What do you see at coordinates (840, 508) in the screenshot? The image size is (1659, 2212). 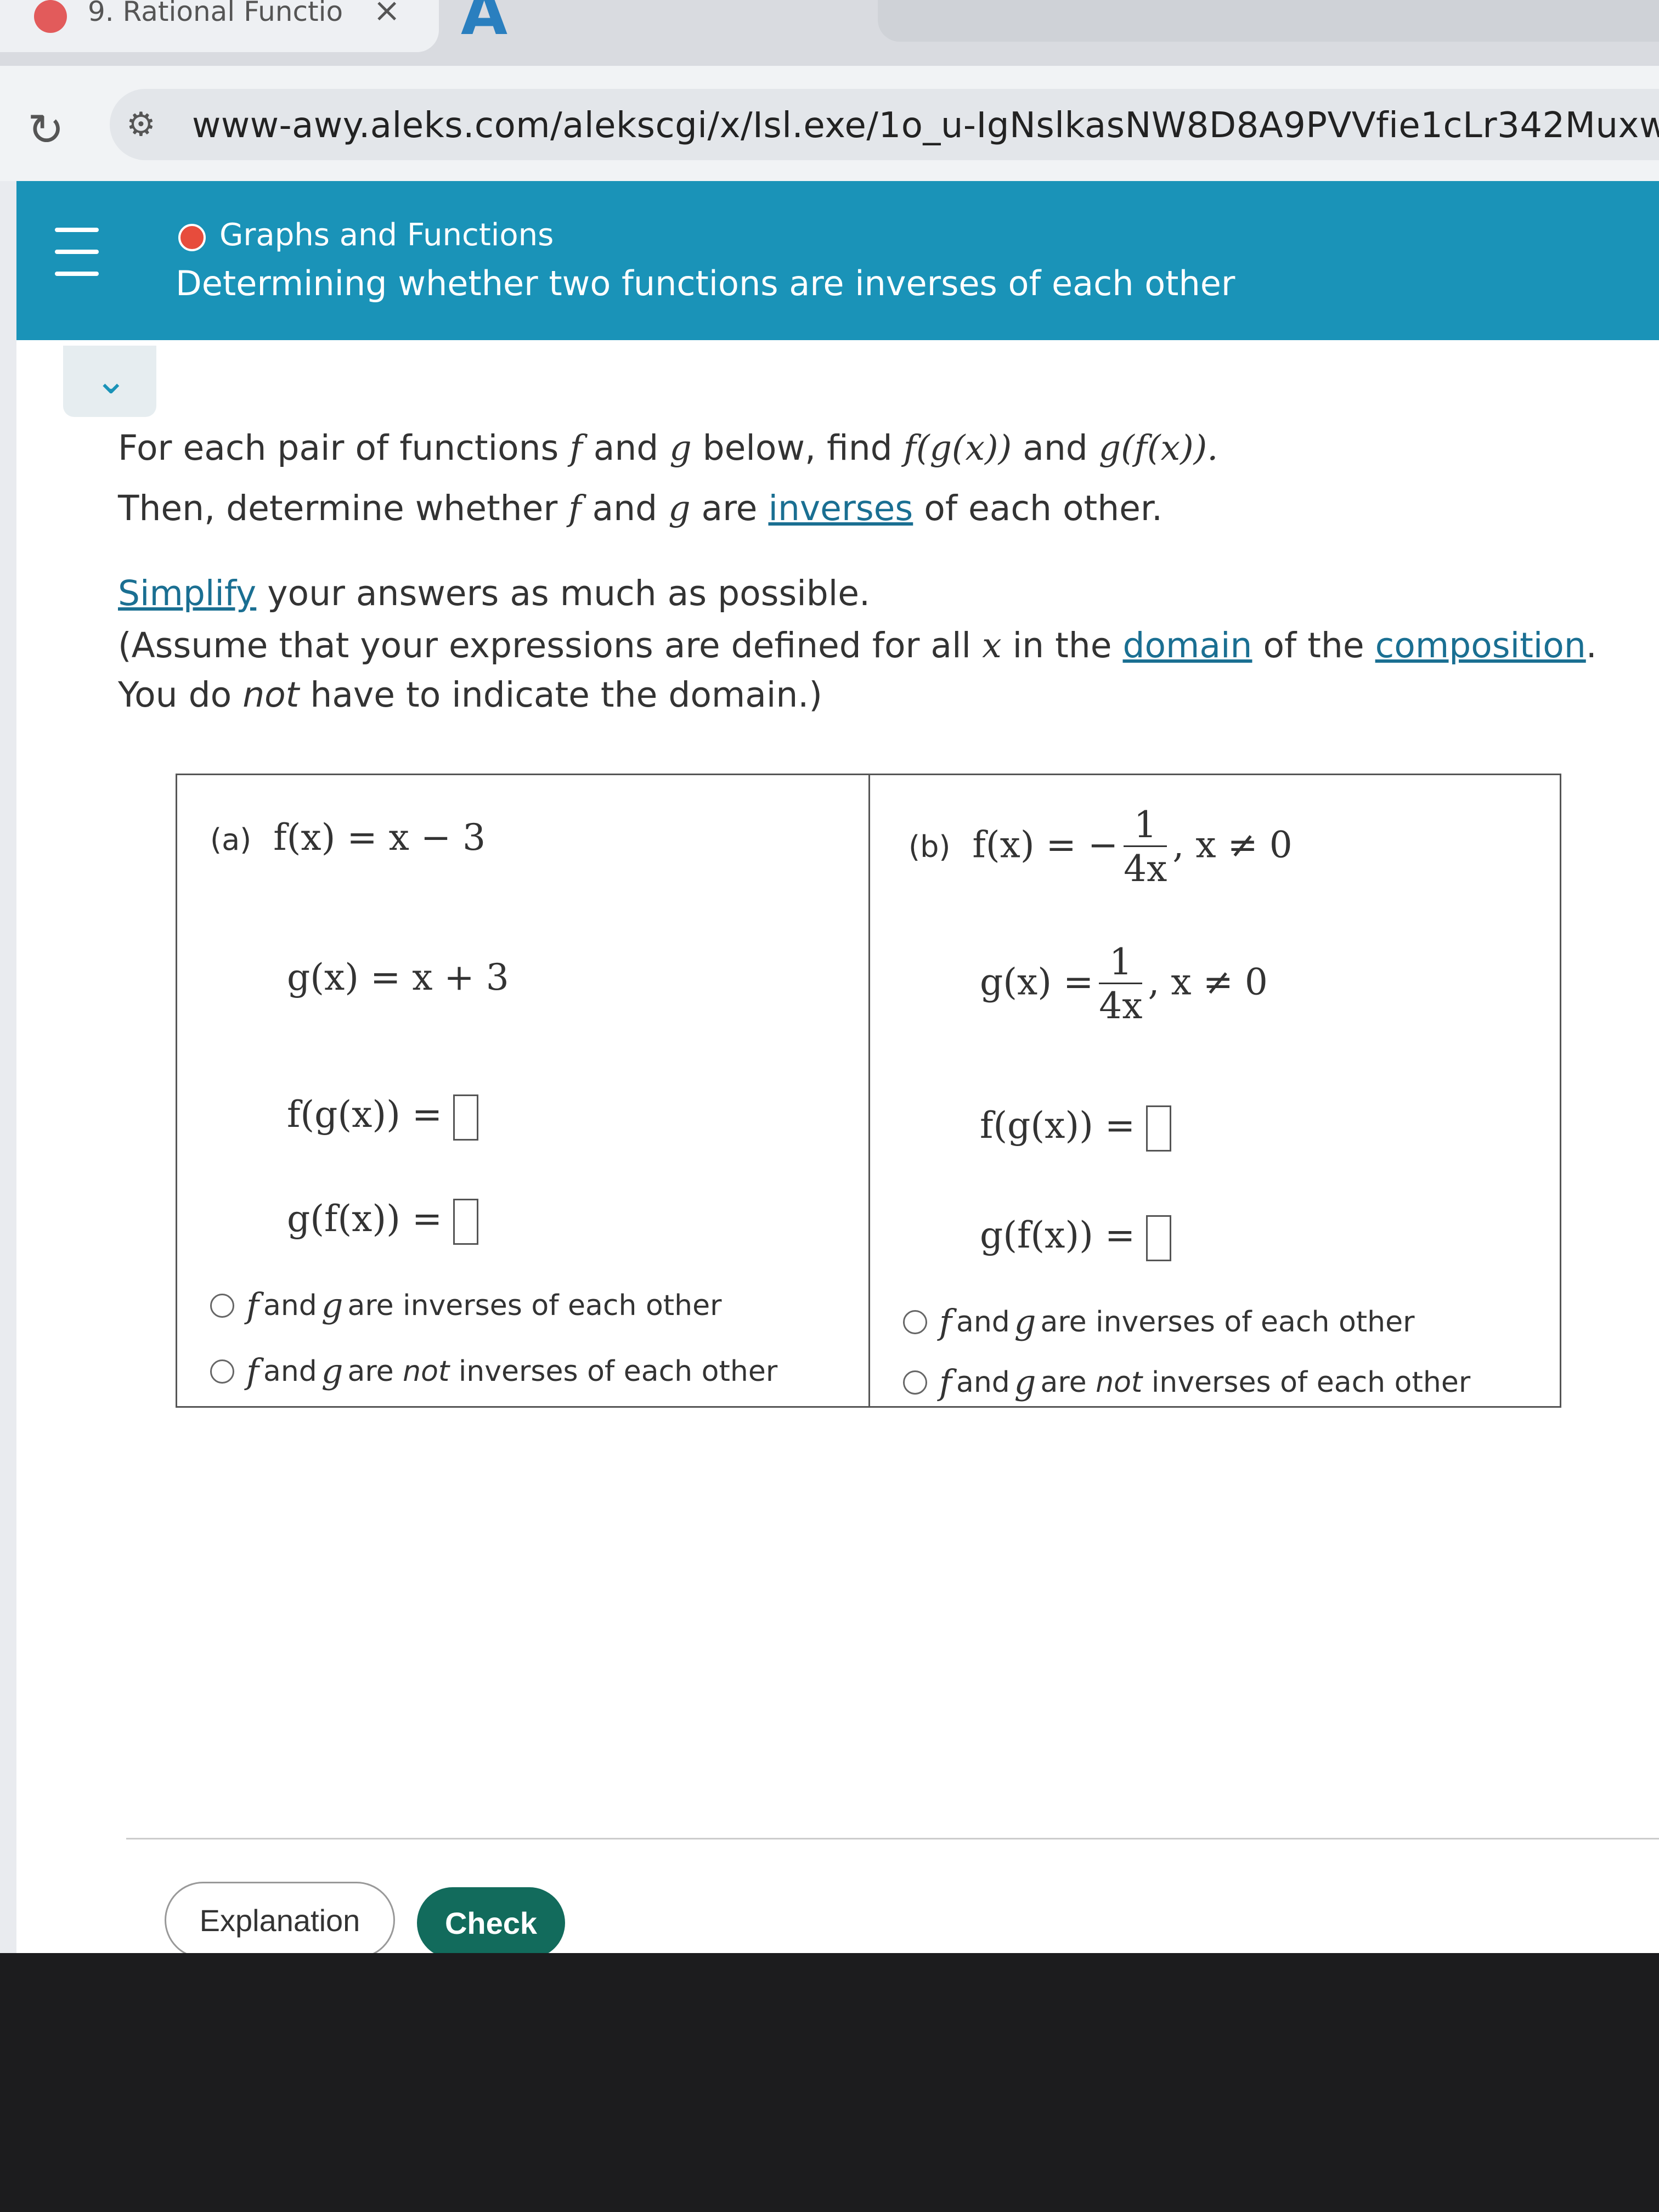 I see `inverses-link: inverses` at bounding box center [840, 508].